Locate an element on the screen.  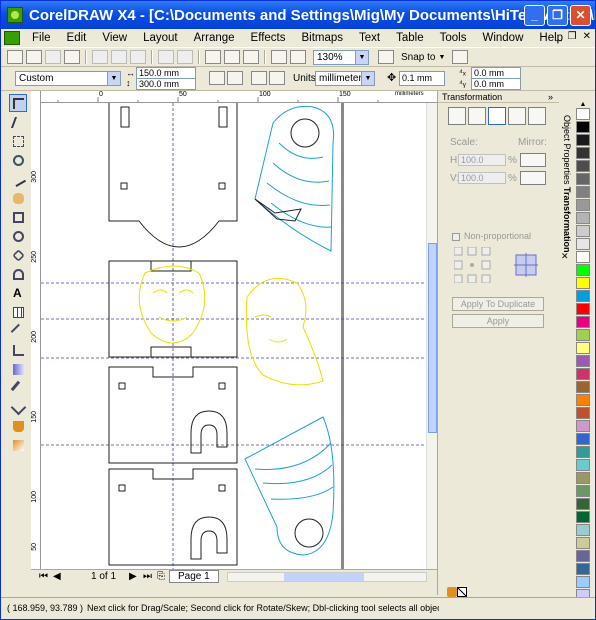
menu-effects: Effects is located at coordinates (268, 38).